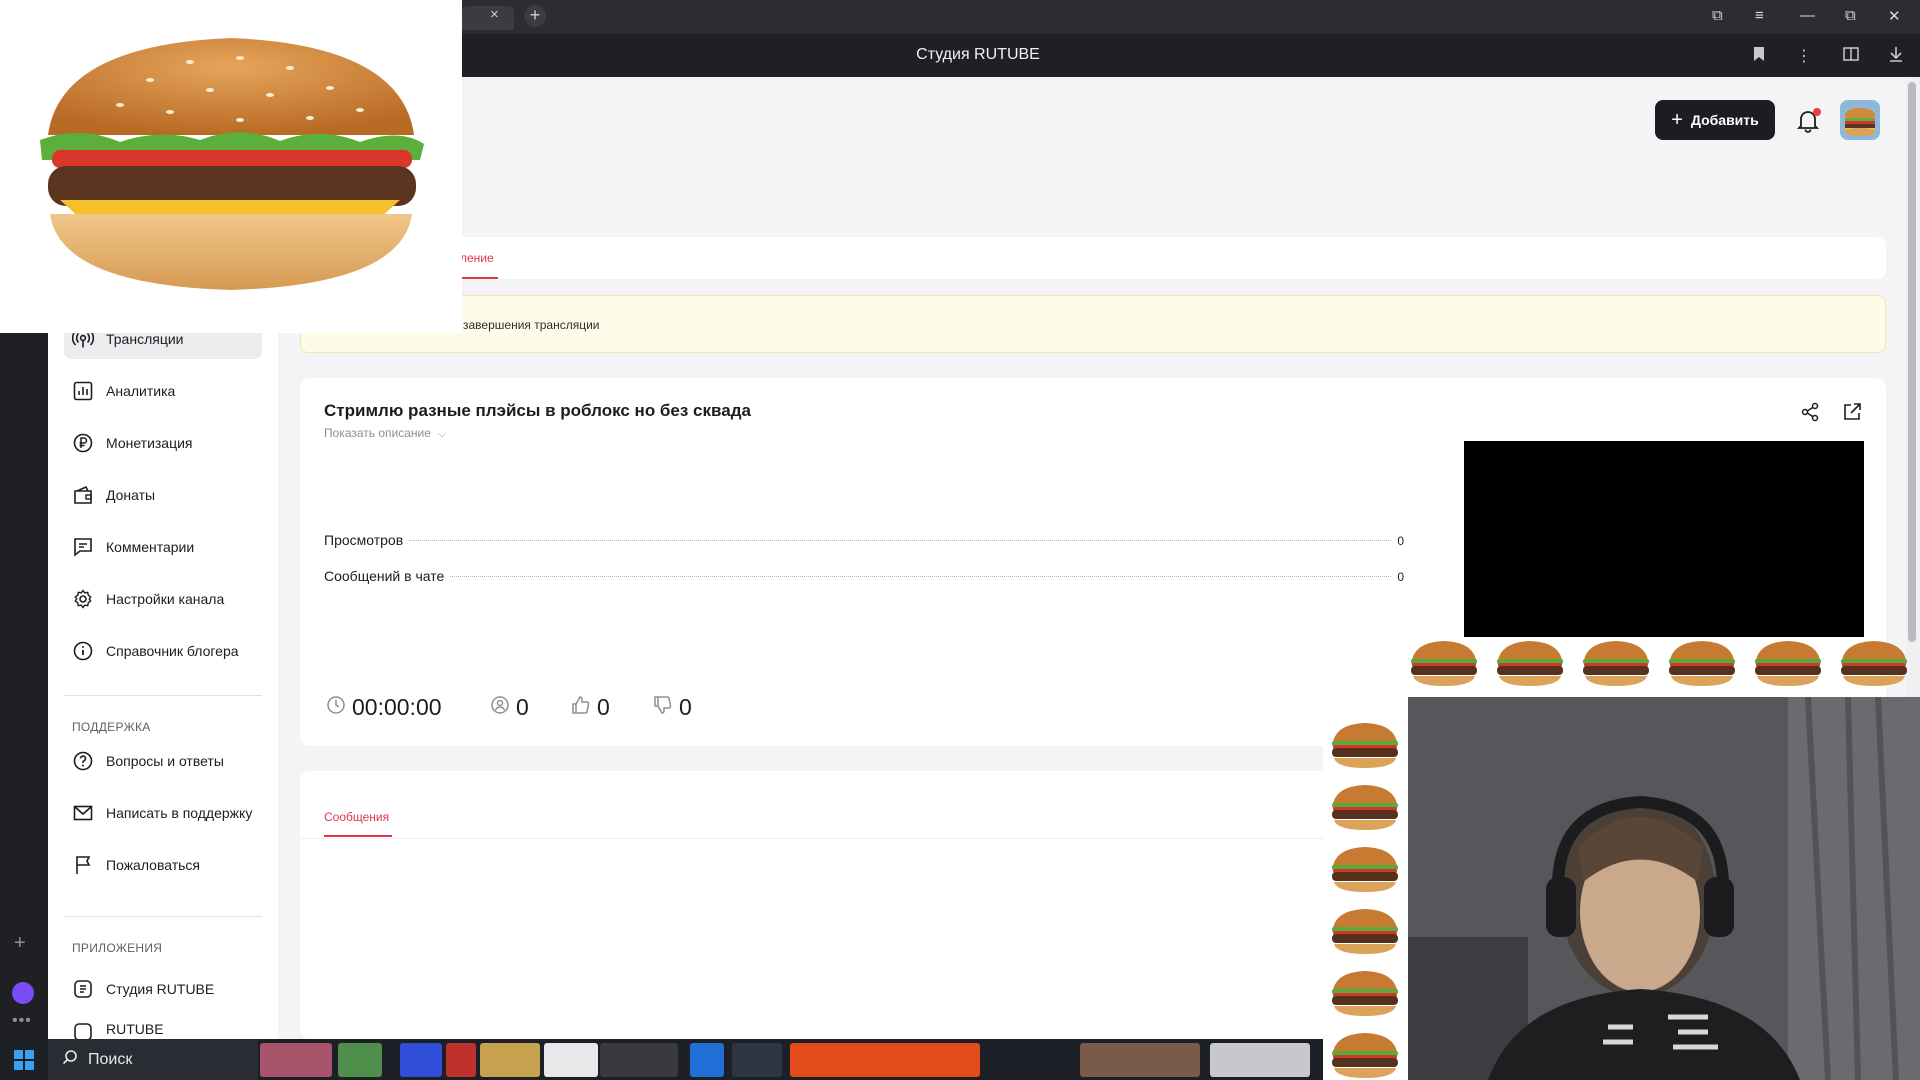 Image resolution: width=1920 pixels, height=1080 pixels. Describe the element at coordinates (22, 1021) in the screenshot. I see `more-dots-icon: •••` at that location.